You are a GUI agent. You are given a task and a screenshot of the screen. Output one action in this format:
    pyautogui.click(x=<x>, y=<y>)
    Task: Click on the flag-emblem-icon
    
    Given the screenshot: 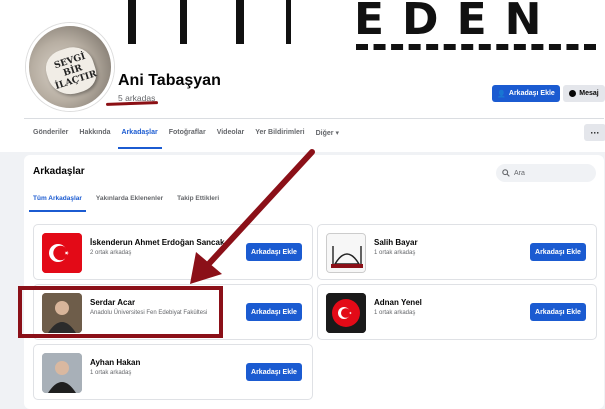 What is the action you would take?
    pyautogui.click(x=346, y=313)
    